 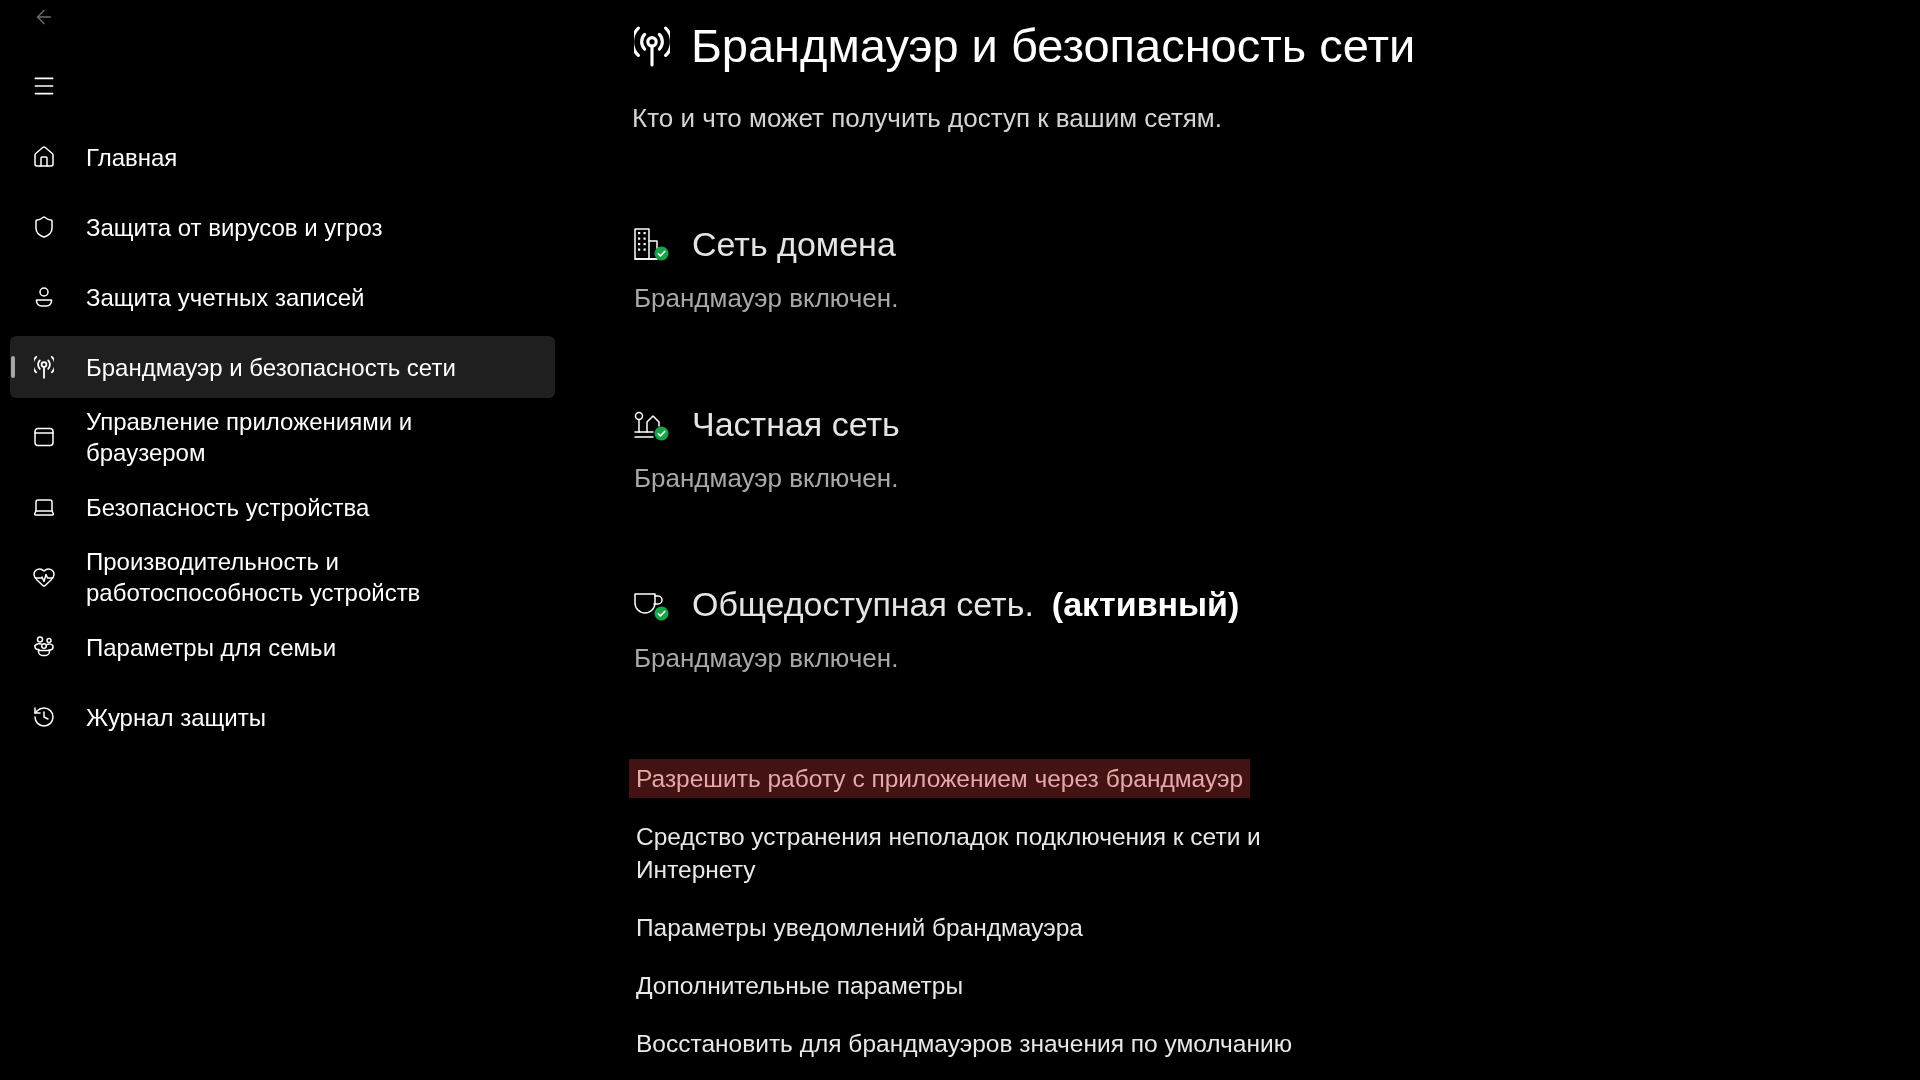 What do you see at coordinates (44, 717) in the screenshot?
I see `history-icon` at bounding box center [44, 717].